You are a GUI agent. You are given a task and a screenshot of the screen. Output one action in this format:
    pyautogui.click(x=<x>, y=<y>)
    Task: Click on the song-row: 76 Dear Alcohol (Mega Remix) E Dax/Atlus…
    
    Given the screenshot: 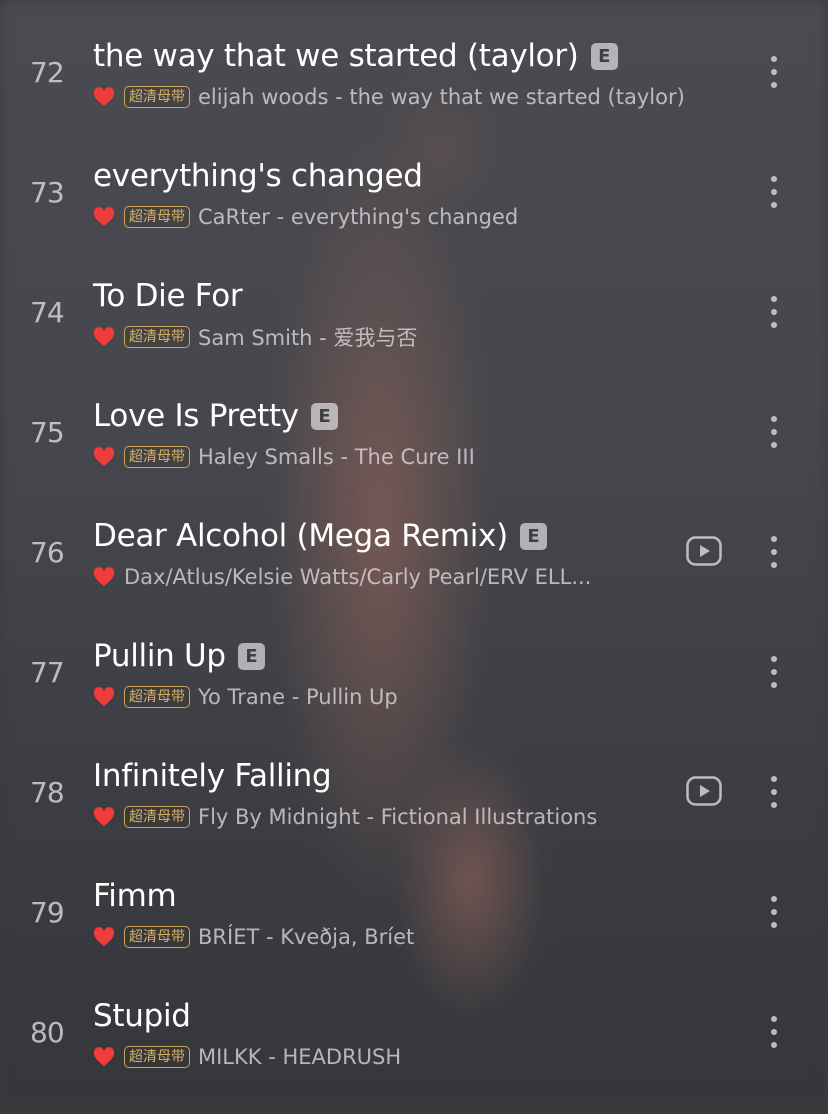 What is the action you would take?
    pyautogui.click(x=414, y=574)
    